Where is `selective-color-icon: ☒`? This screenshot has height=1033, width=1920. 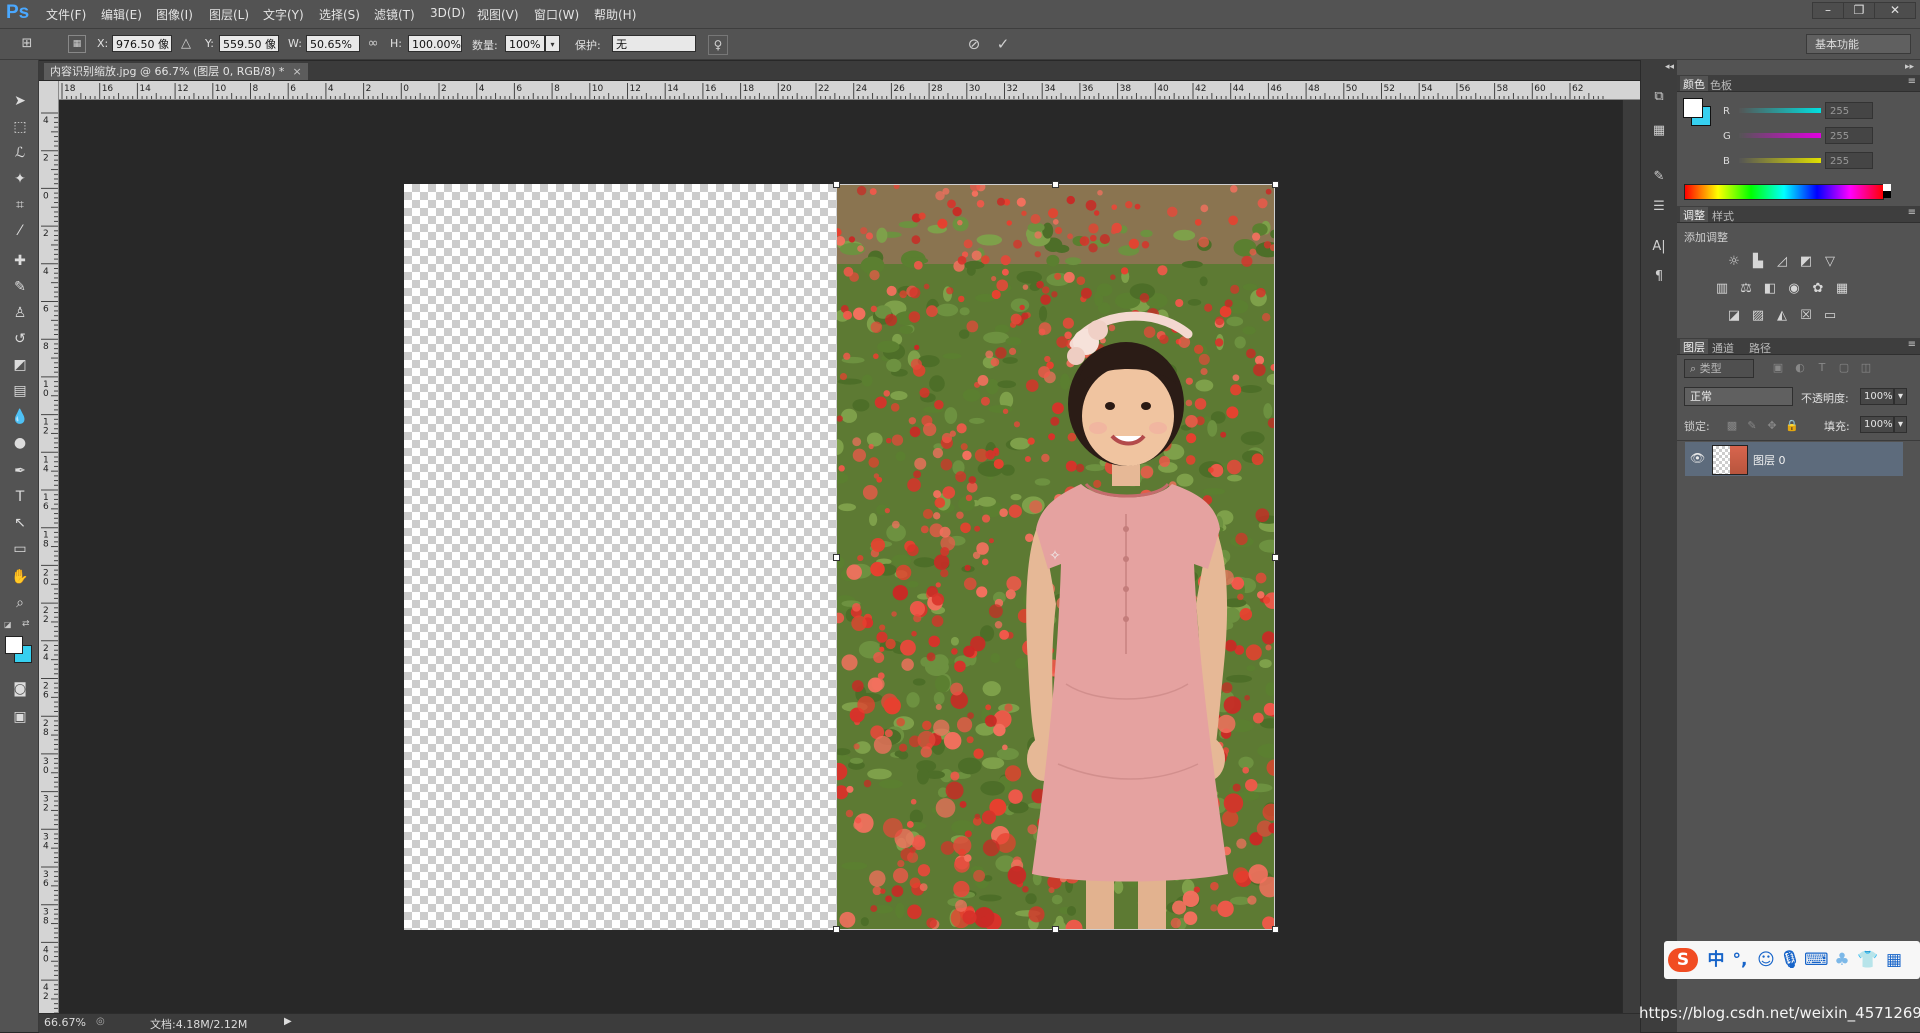 selective-color-icon: ☒ is located at coordinates (1806, 316).